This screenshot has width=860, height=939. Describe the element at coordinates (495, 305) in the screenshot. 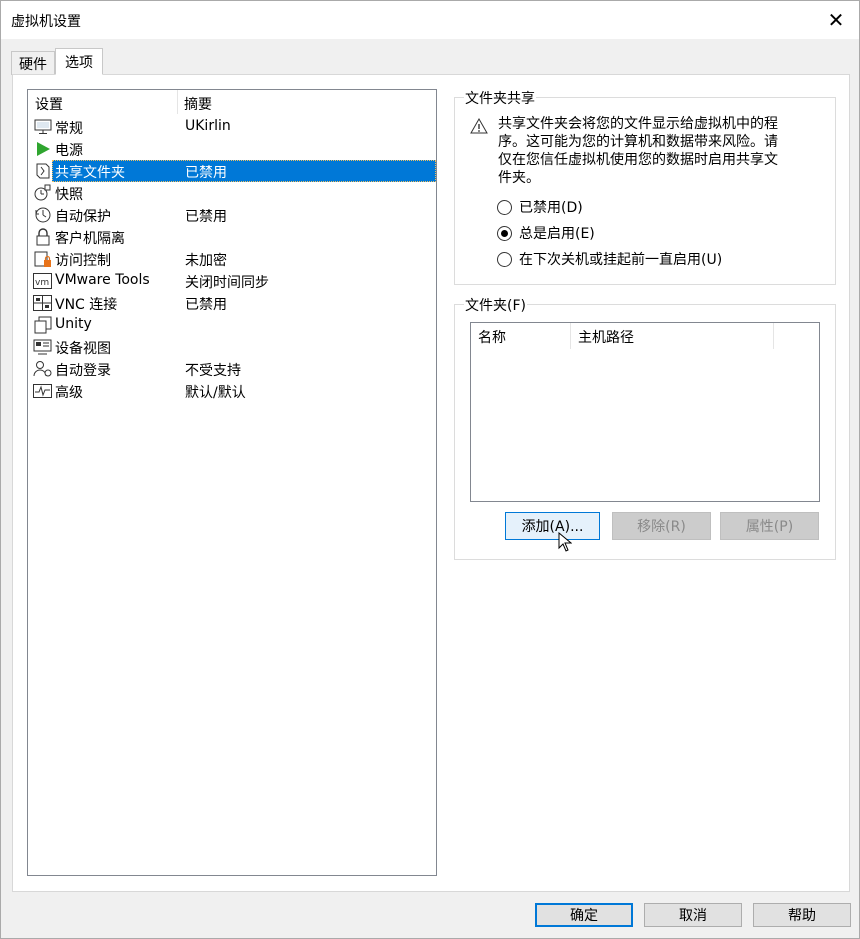

I see `folders-title: 文件夹(F)` at that location.